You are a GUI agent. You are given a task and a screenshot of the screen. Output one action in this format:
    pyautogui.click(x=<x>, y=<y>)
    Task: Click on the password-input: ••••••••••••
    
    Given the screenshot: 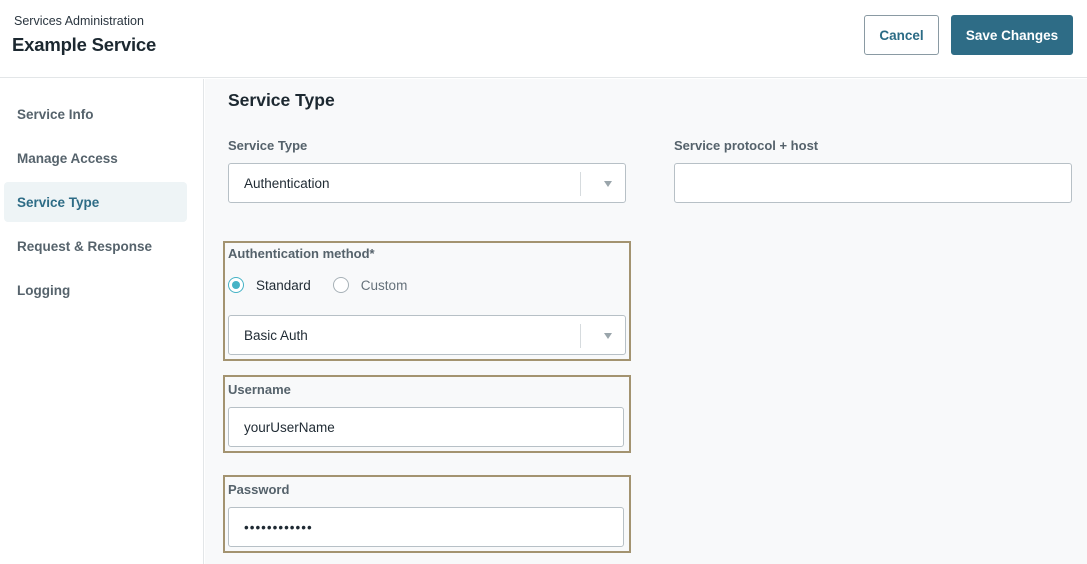 What is the action you would take?
    pyautogui.click(x=426, y=527)
    